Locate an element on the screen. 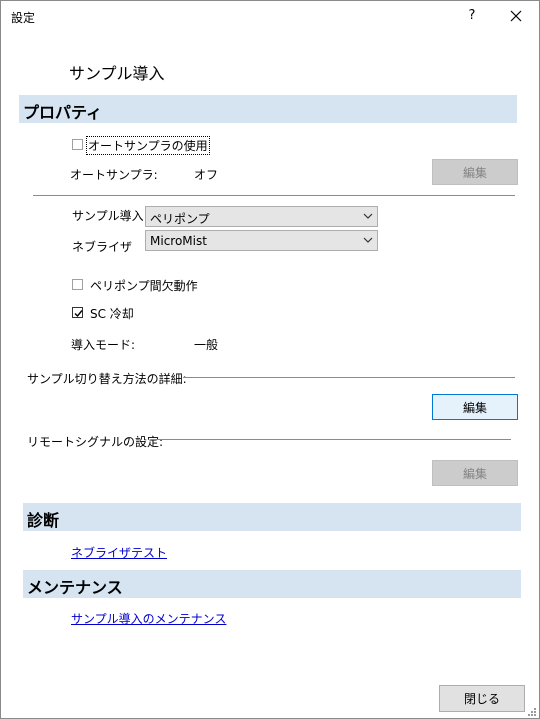 Image resolution: width=540 pixels, height=719 pixels. peripump-intermittent-checkbox is located at coordinates (77, 284).